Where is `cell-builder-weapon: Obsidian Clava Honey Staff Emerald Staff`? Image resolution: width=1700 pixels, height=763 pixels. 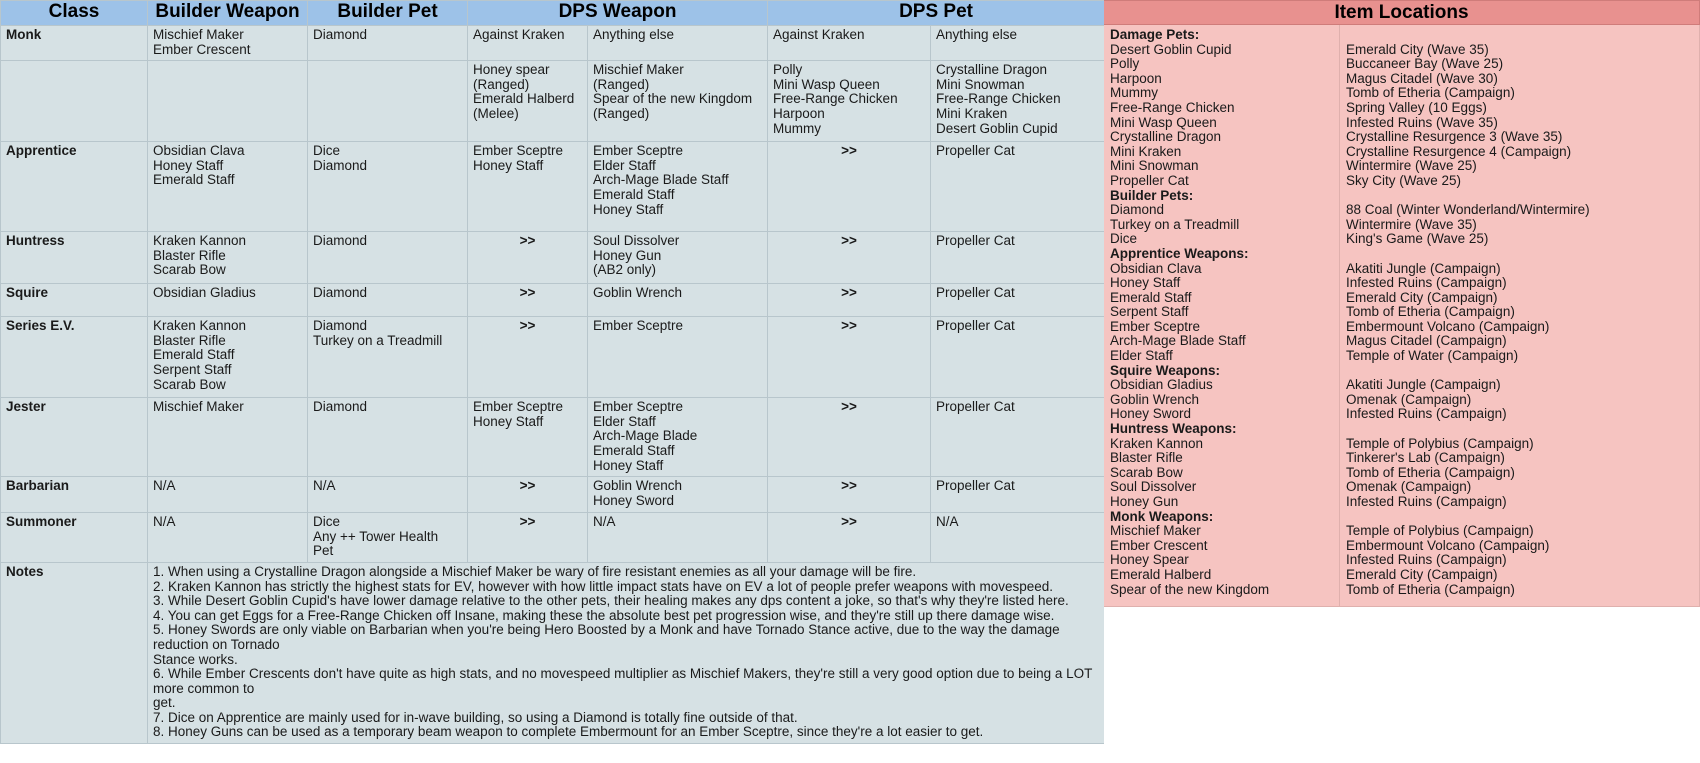 cell-builder-weapon: Obsidian Clava Honey Staff Emerald Staff is located at coordinates (227, 187).